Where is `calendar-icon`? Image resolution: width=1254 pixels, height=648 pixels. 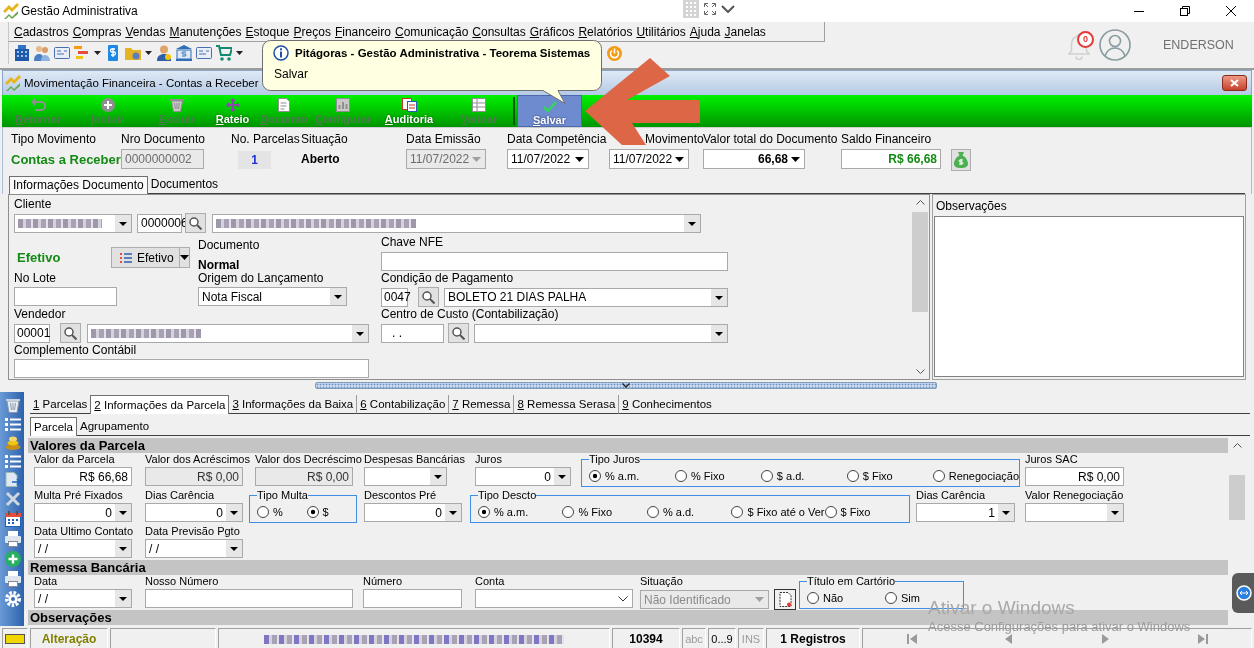
calendar-icon is located at coordinates (13, 519).